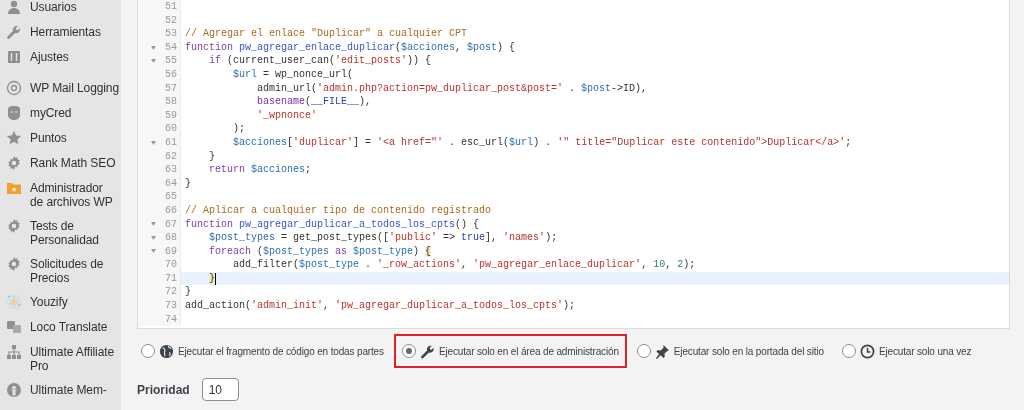 The width and height of the screenshot is (1024, 410). What do you see at coordinates (14, 138) in the screenshot?
I see `star-icon` at bounding box center [14, 138].